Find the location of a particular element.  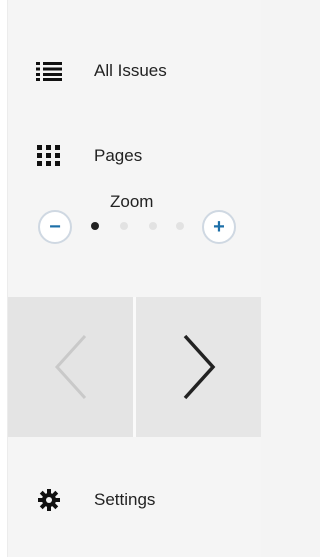

gear-icon is located at coordinates (49, 500).